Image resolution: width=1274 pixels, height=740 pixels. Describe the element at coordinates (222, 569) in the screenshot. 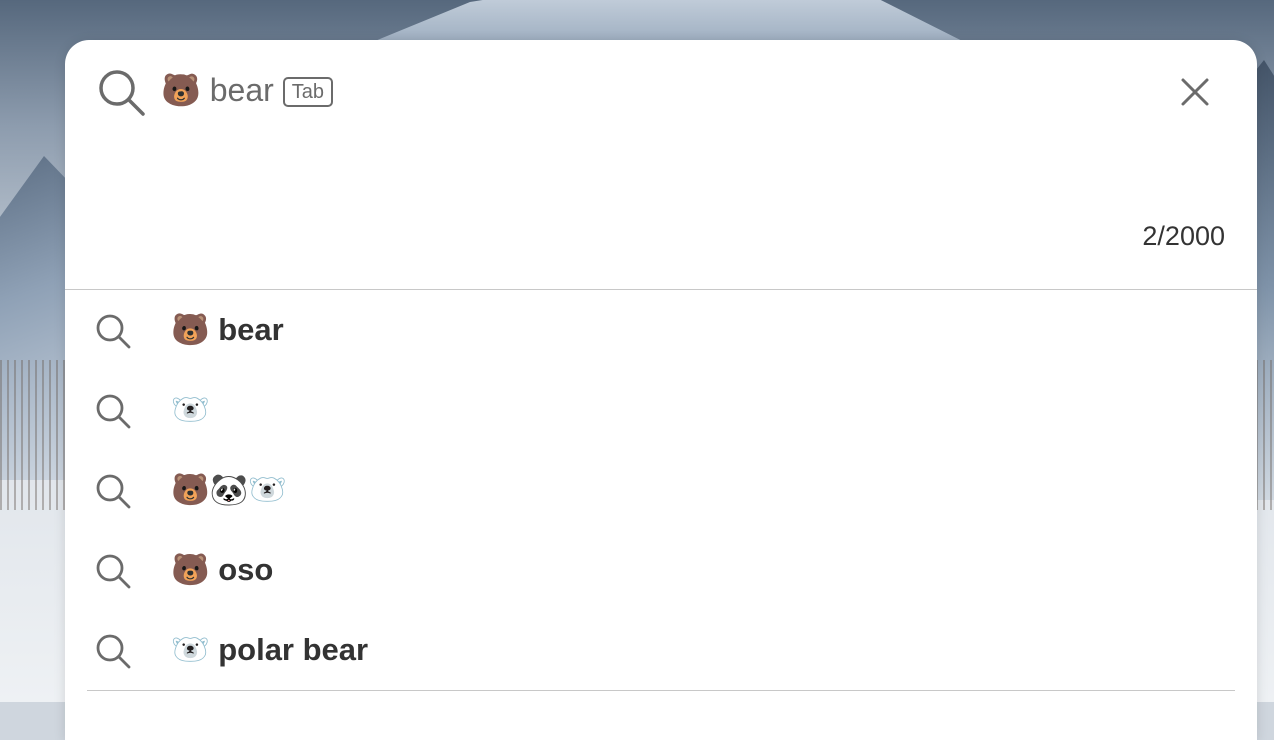

I see `suggestion-label: 🐻 oso` at that location.